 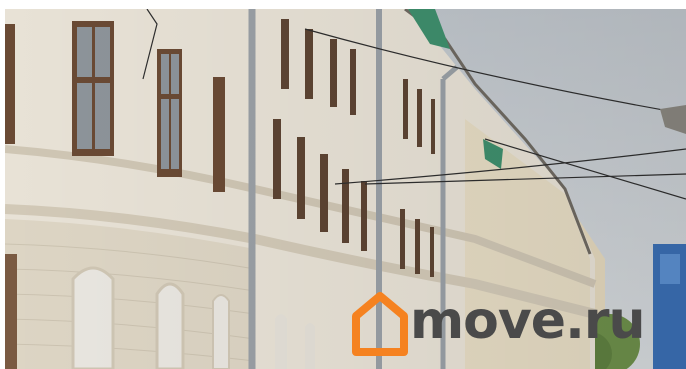 What do you see at coordinates (380, 324) in the screenshot?
I see `house-outline-icon` at bounding box center [380, 324].